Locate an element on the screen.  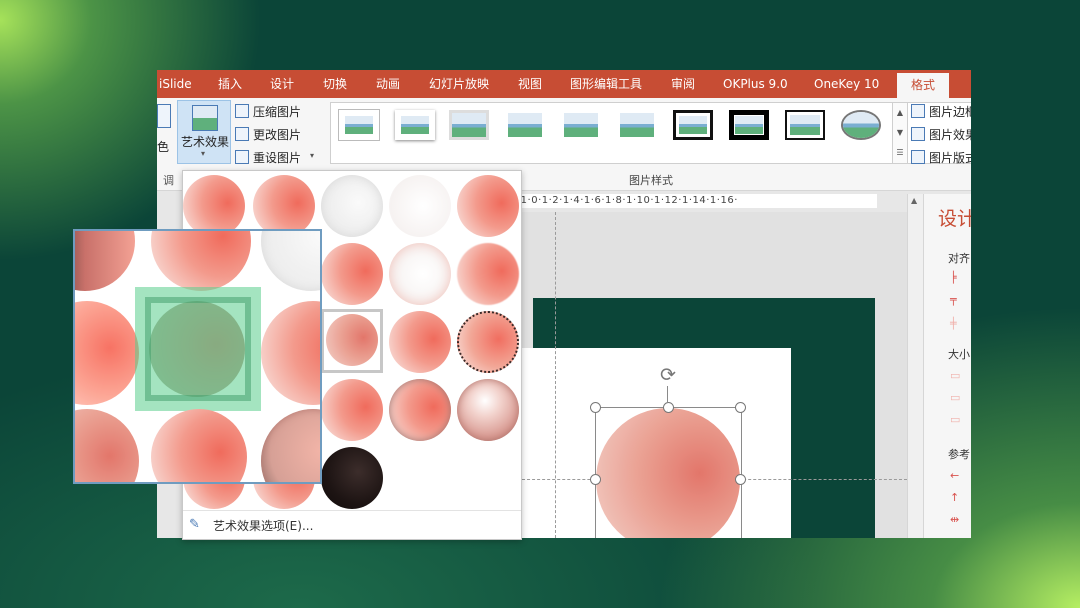
tab-transitions: 切换 is located at coordinates (335, 84).